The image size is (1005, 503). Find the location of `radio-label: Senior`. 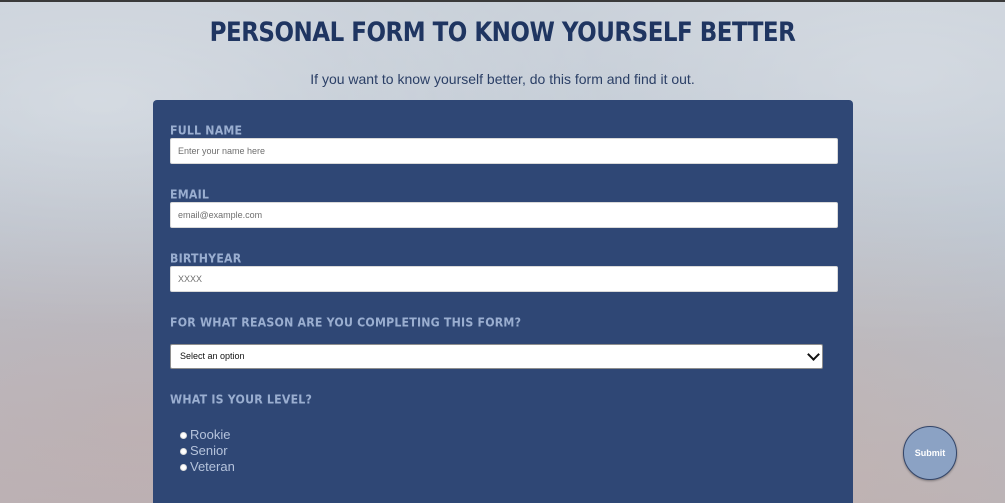

radio-label: Senior is located at coordinates (209, 450).